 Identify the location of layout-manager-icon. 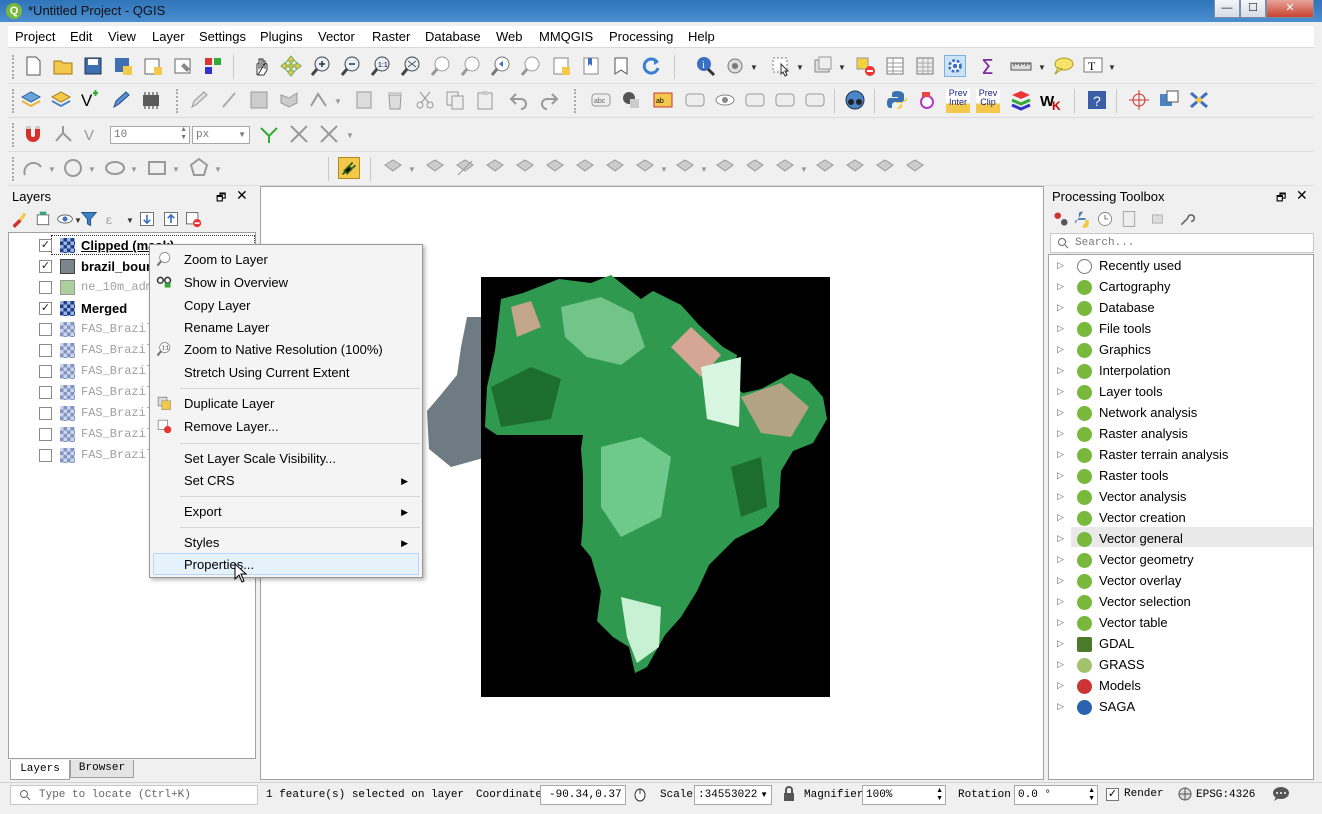
(183, 66).